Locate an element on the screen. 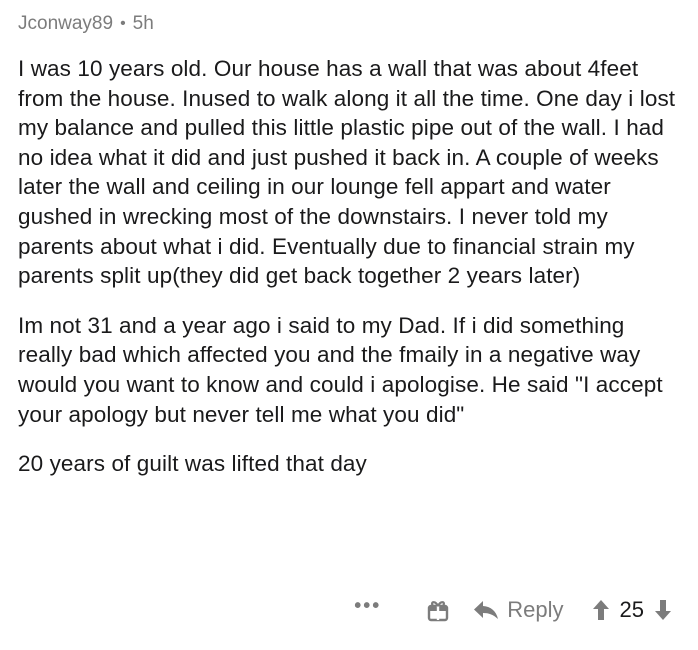 This screenshot has width=698, height=650. gift-award-icon is located at coordinates (438, 611).